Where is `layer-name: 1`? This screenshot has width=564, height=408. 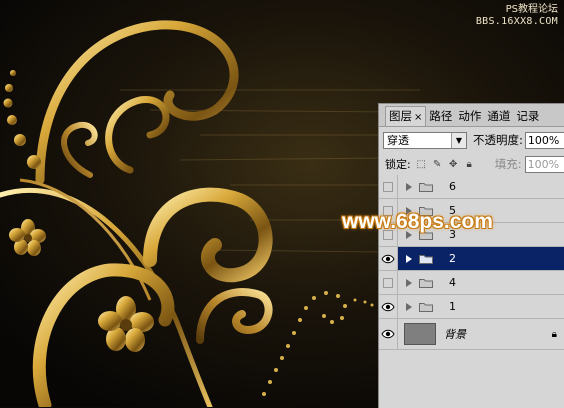 layer-name: 1 is located at coordinates (452, 306).